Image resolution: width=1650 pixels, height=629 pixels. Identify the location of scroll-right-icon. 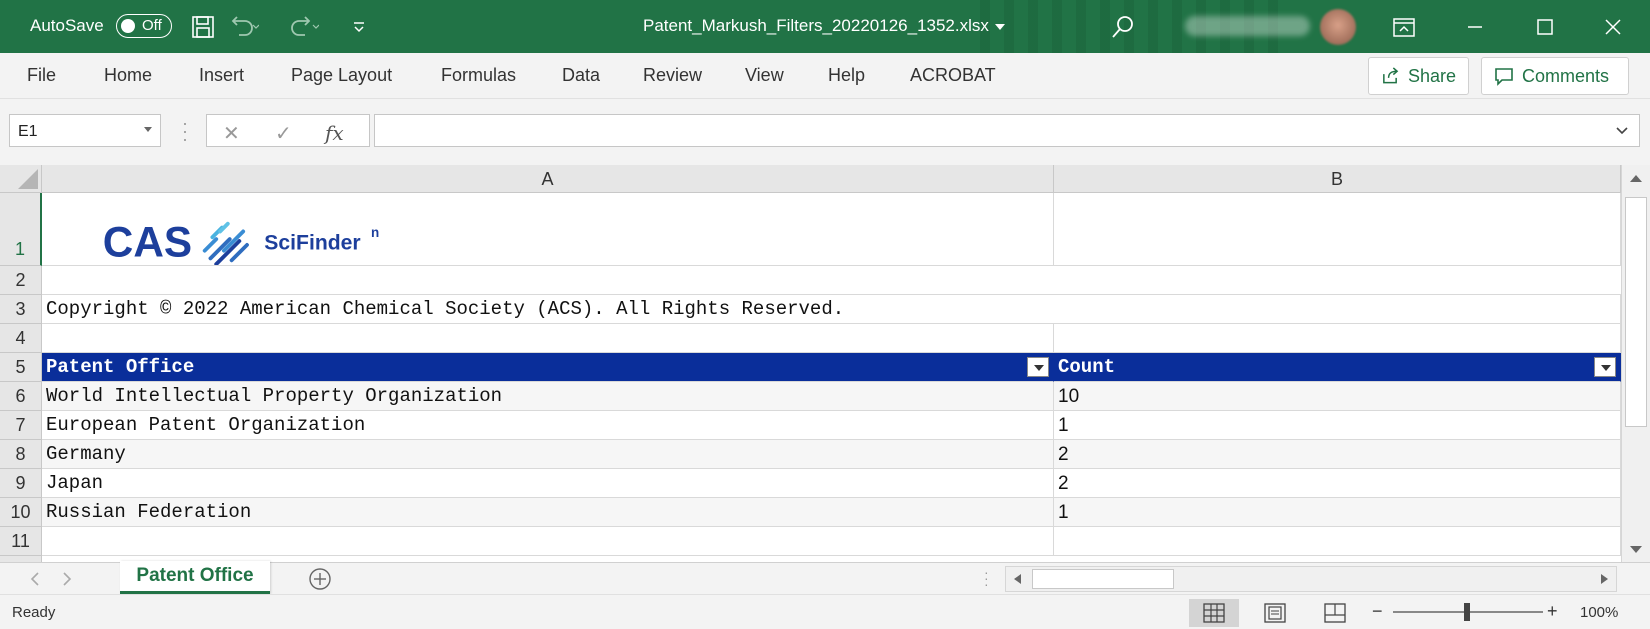
(1605, 579).